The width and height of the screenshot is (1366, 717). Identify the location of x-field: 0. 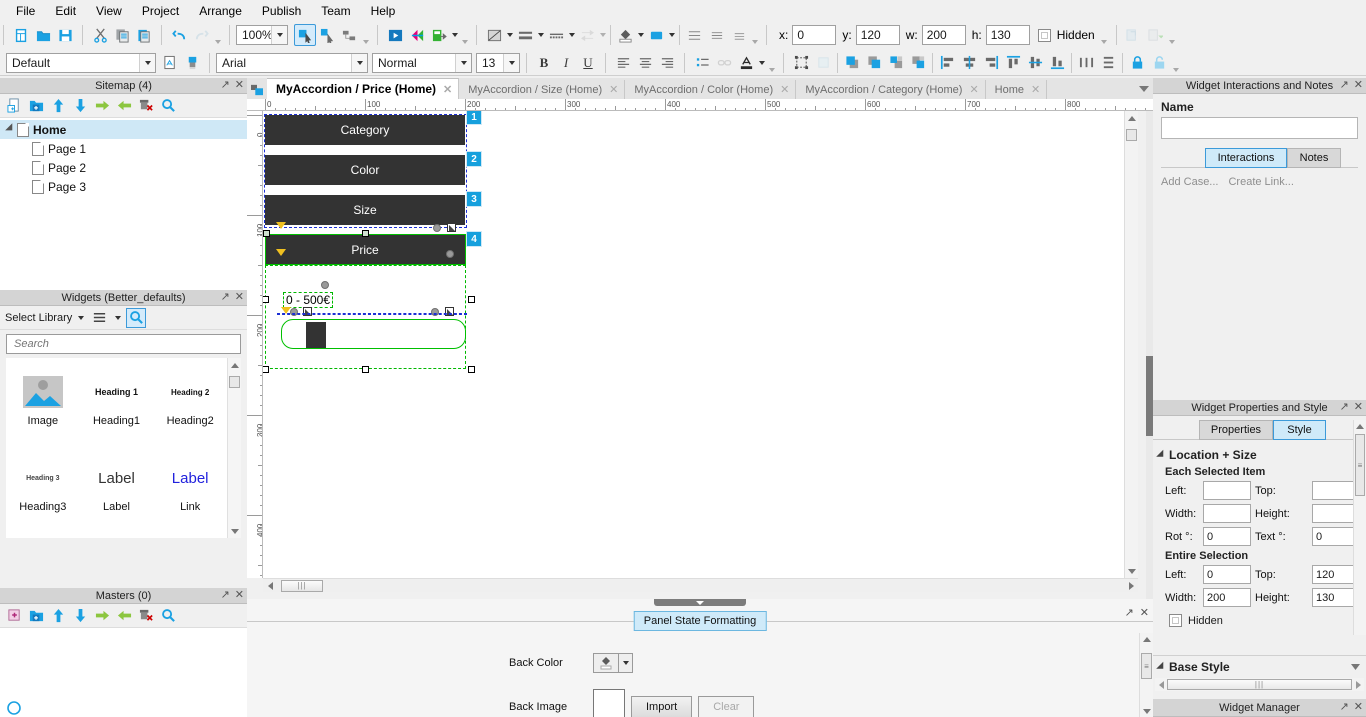
(814, 35).